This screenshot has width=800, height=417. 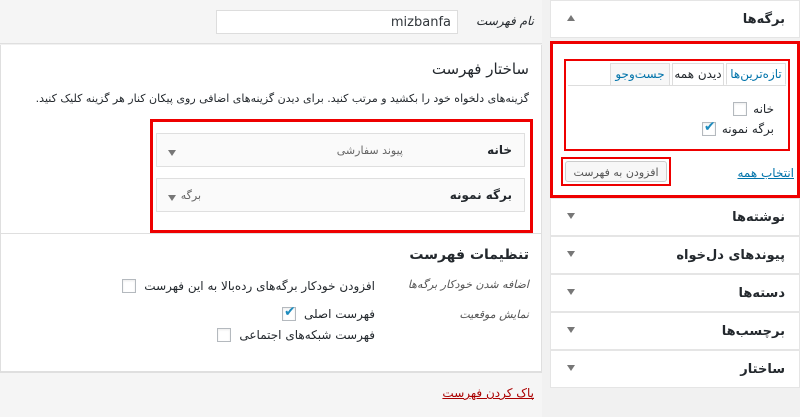 What do you see at coordinates (190, 195) in the screenshot?
I see `menu-item-type: برگه` at bounding box center [190, 195].